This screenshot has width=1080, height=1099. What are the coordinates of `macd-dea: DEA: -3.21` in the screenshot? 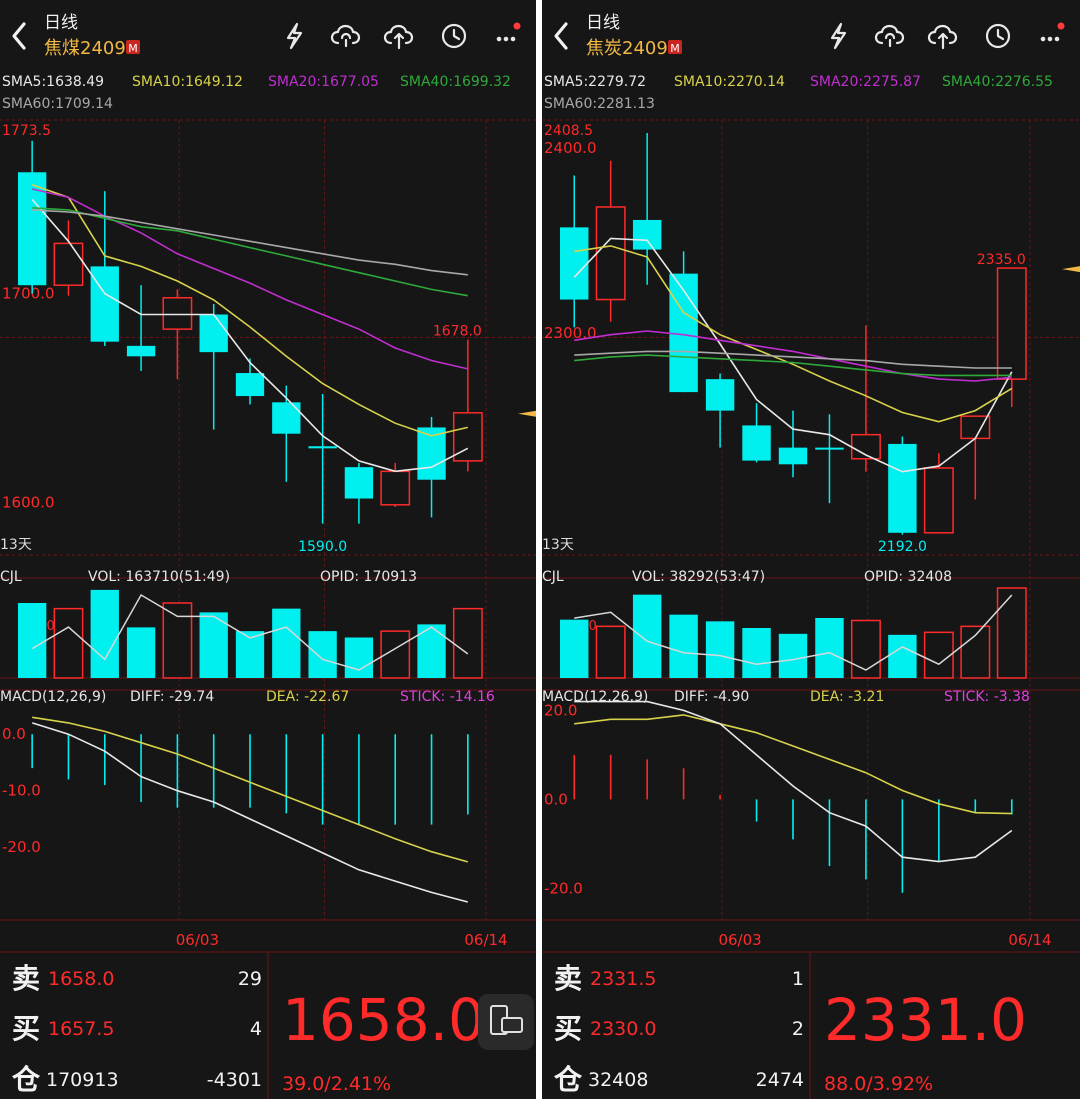 It's located at (847, 697).